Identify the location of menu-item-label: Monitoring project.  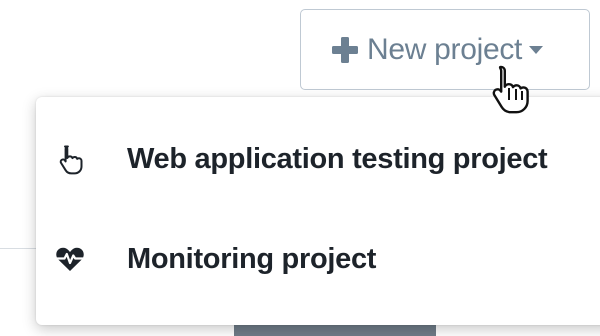
(252, 258).